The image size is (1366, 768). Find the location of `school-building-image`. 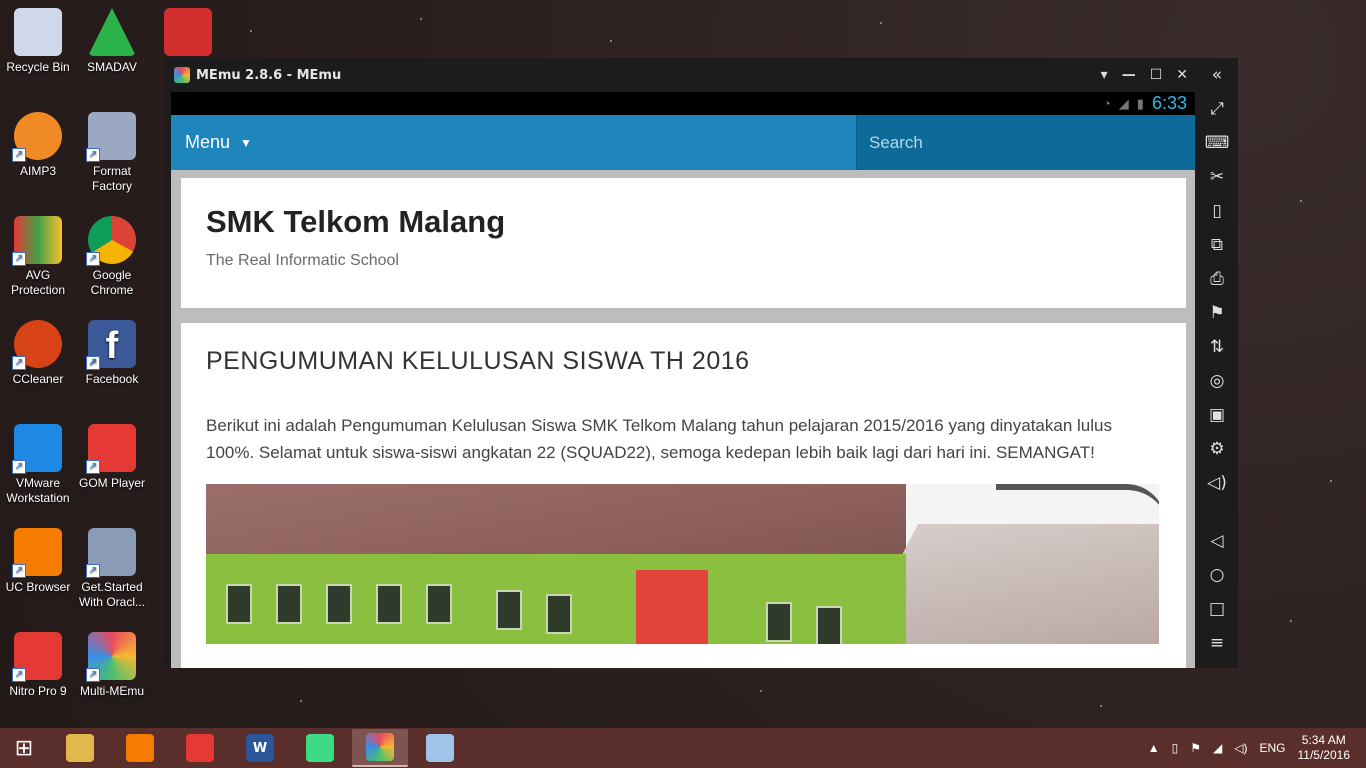

school-building-image is located at coordinates (682, 564).